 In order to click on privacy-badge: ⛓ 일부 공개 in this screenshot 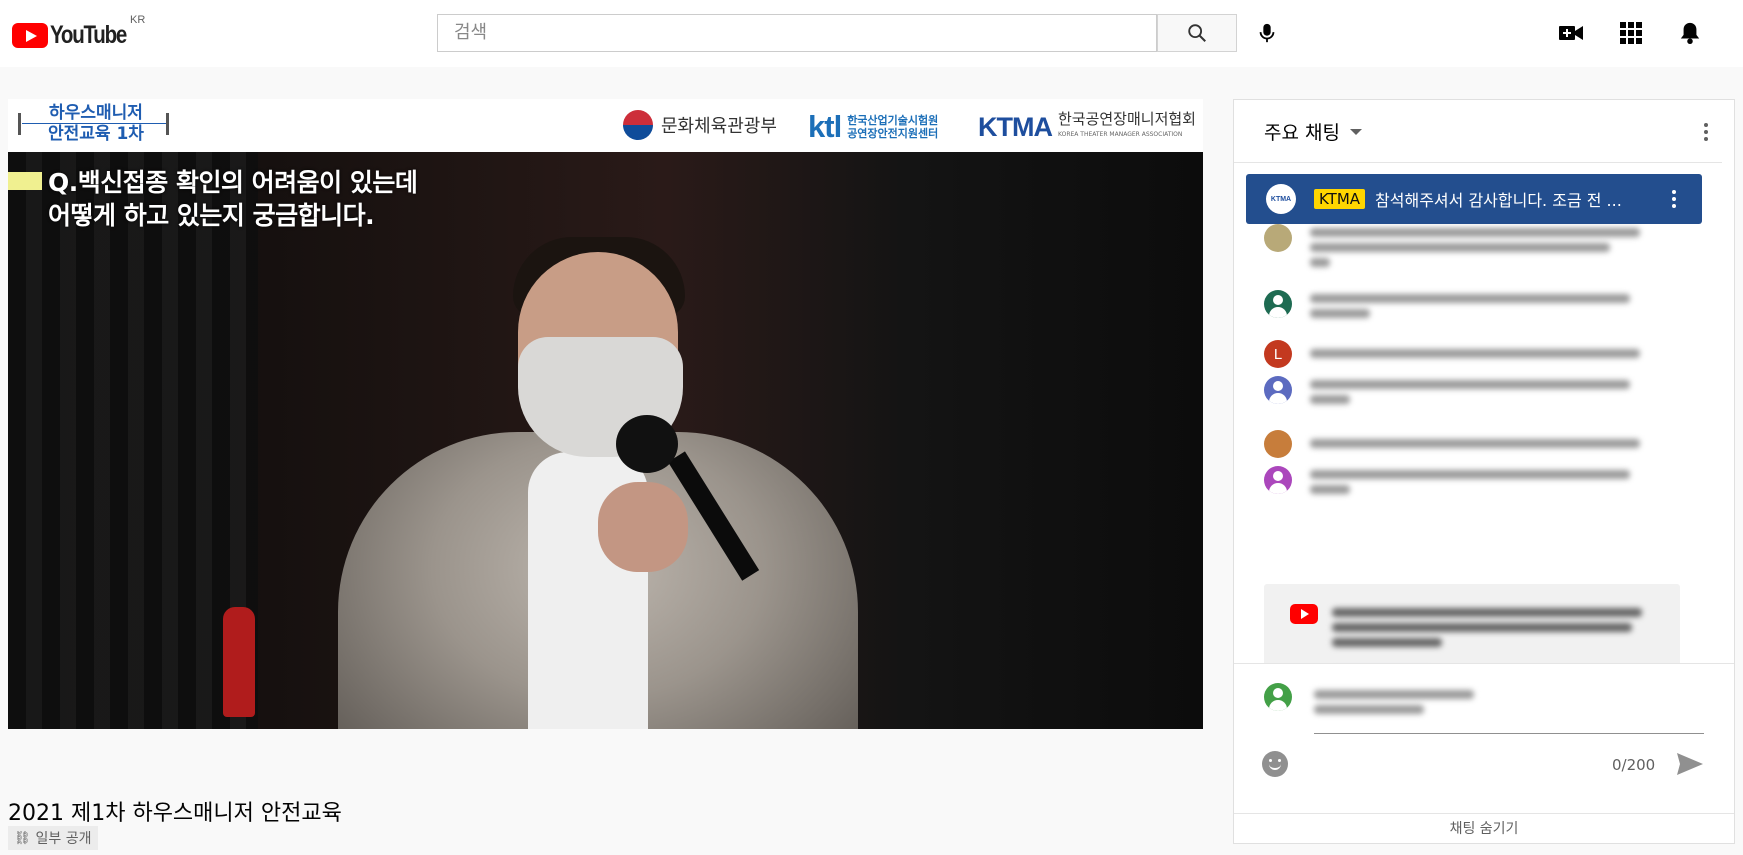, I will do `click(53, 838)`.